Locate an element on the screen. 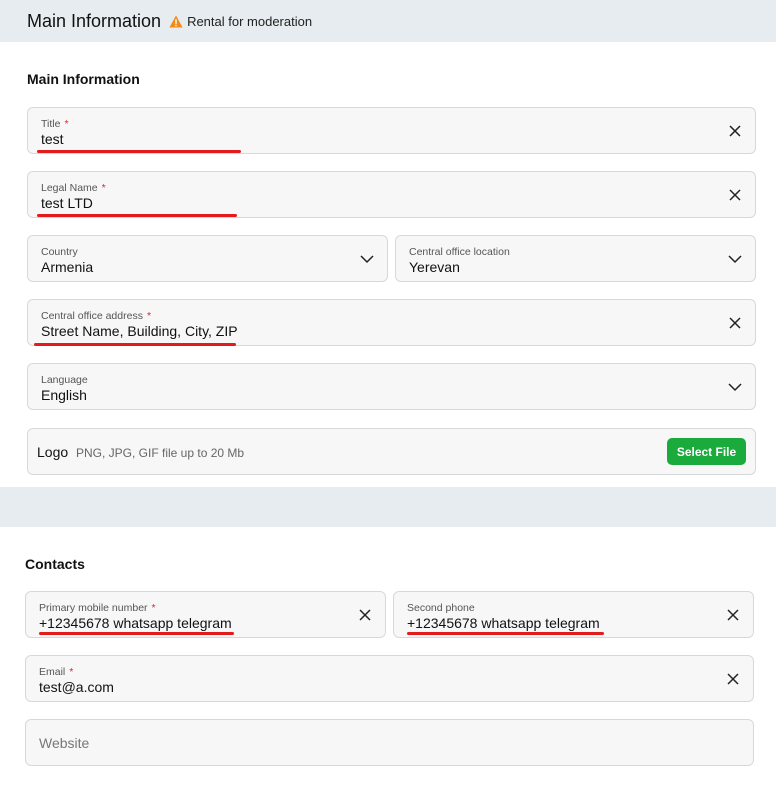 This screenshot has height=800, width=776. legal-name-value: test LTD is located at coordinates (67, 203).